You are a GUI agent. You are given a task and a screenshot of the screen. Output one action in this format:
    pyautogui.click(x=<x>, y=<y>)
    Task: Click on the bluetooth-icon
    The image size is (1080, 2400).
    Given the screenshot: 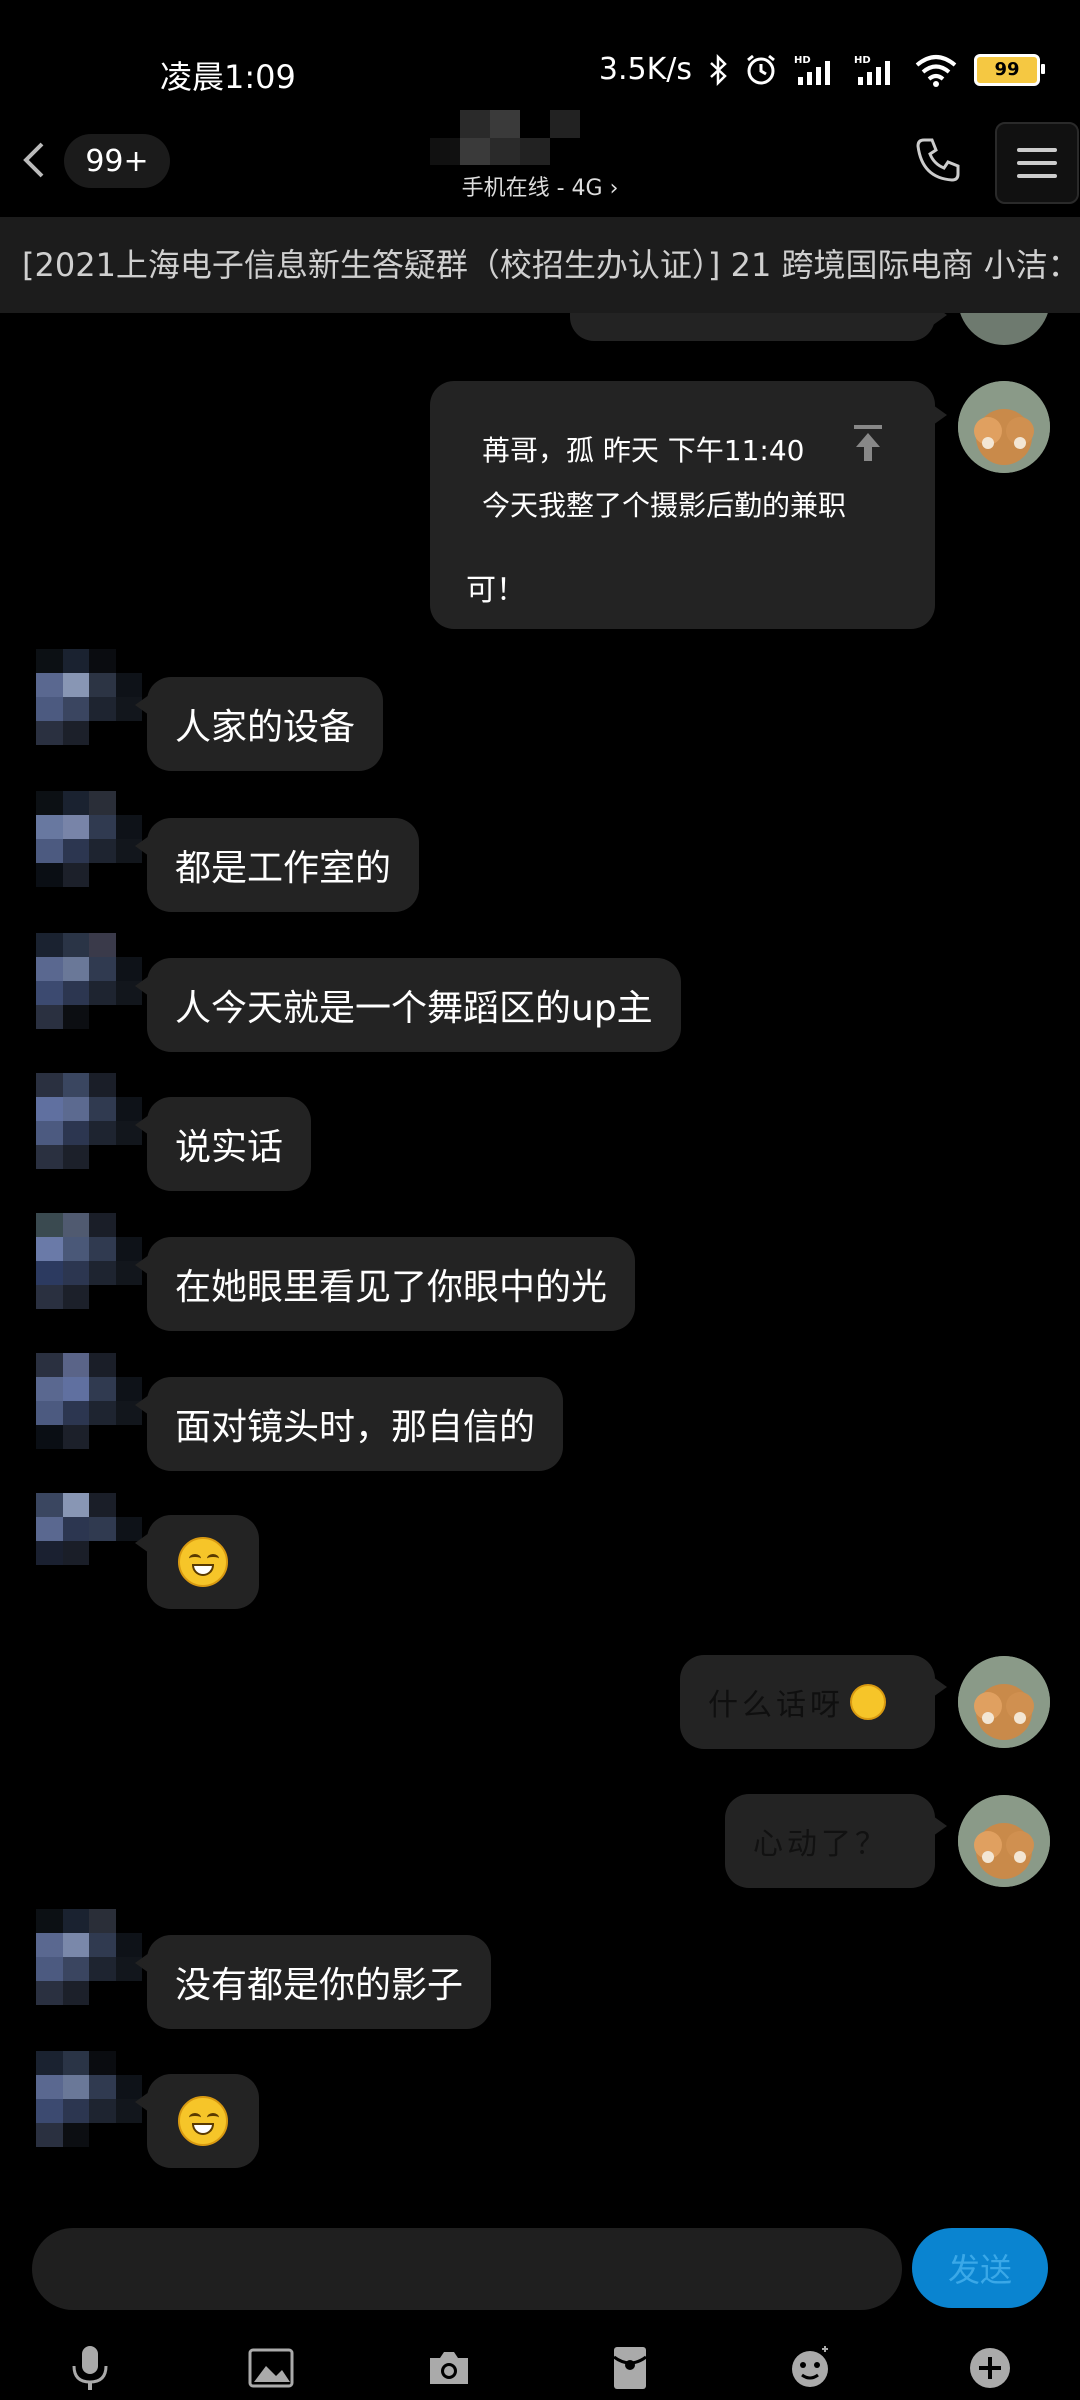 What is the action you would take?
    pyautogui.click(x=718, y=69)
    